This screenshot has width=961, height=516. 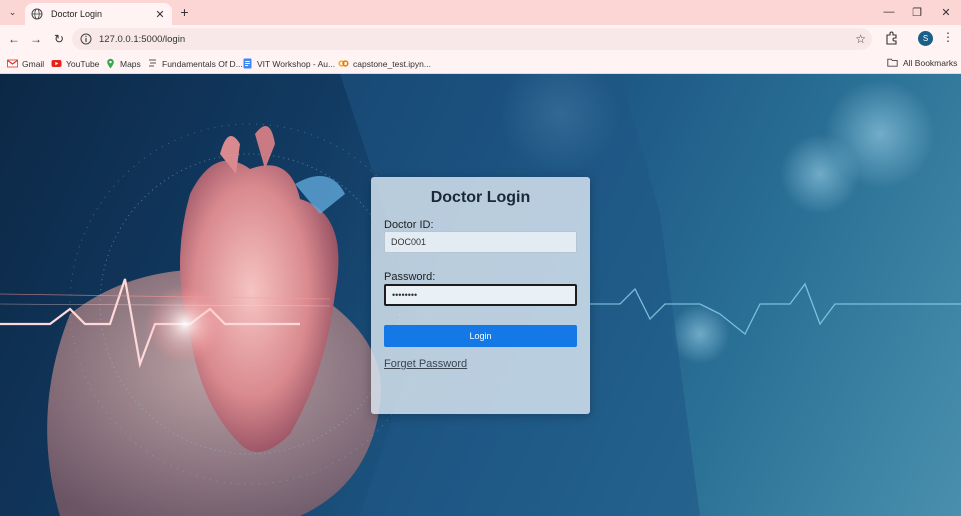 What do you see at coordinates (184, 11) in the screenshot?
I see `new-tab-icon: +` at bounding box center [184, 11].